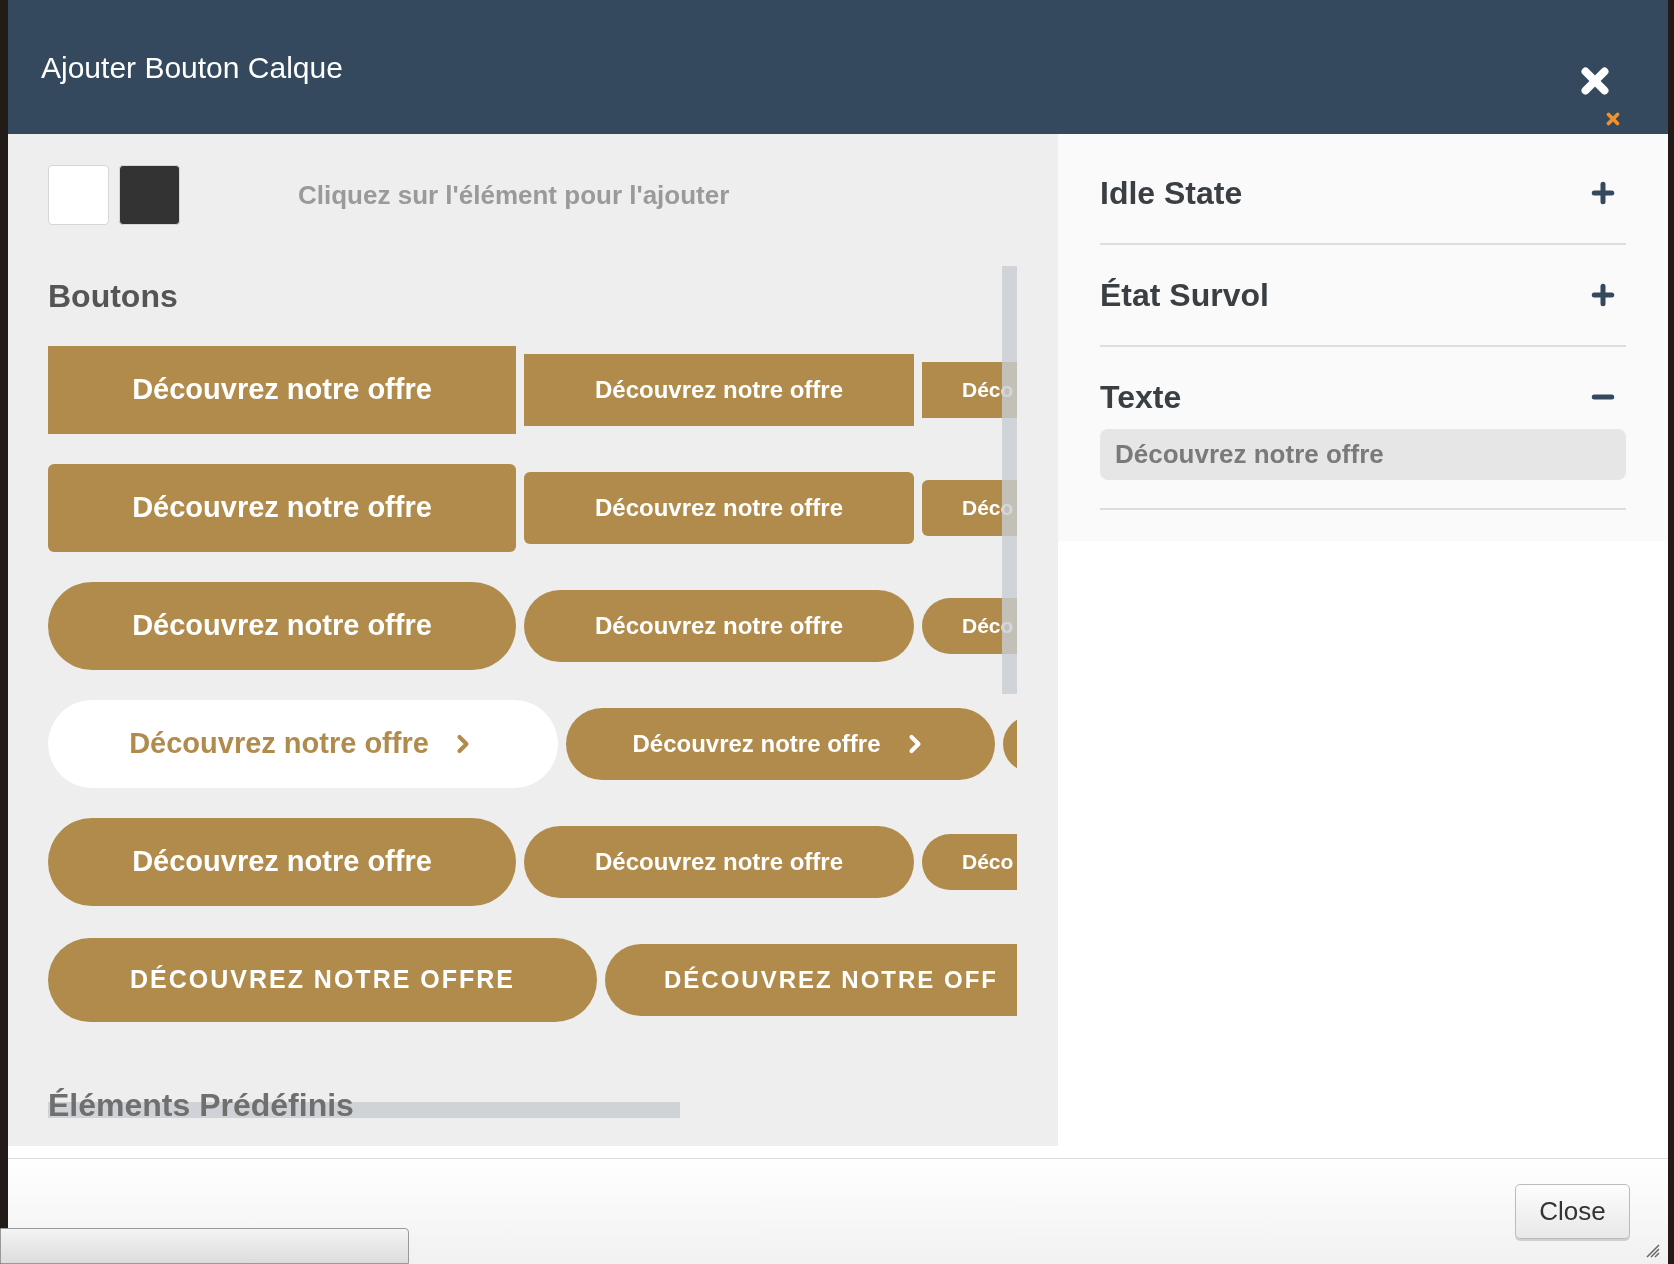  Describe the element at coordinates (1363, 193) in the screenshot. I see `accordion-header: Idle State` at that location.